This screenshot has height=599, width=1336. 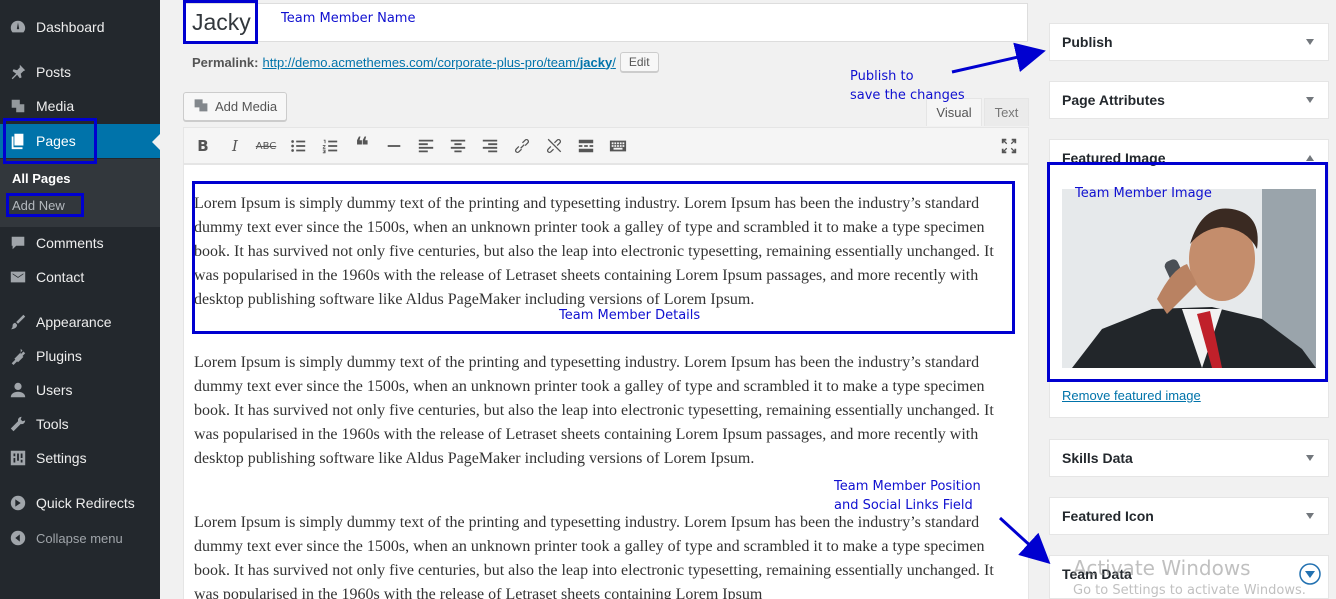 I want to click on strikethrough-icon: ABC, so click(x=266, y=146).